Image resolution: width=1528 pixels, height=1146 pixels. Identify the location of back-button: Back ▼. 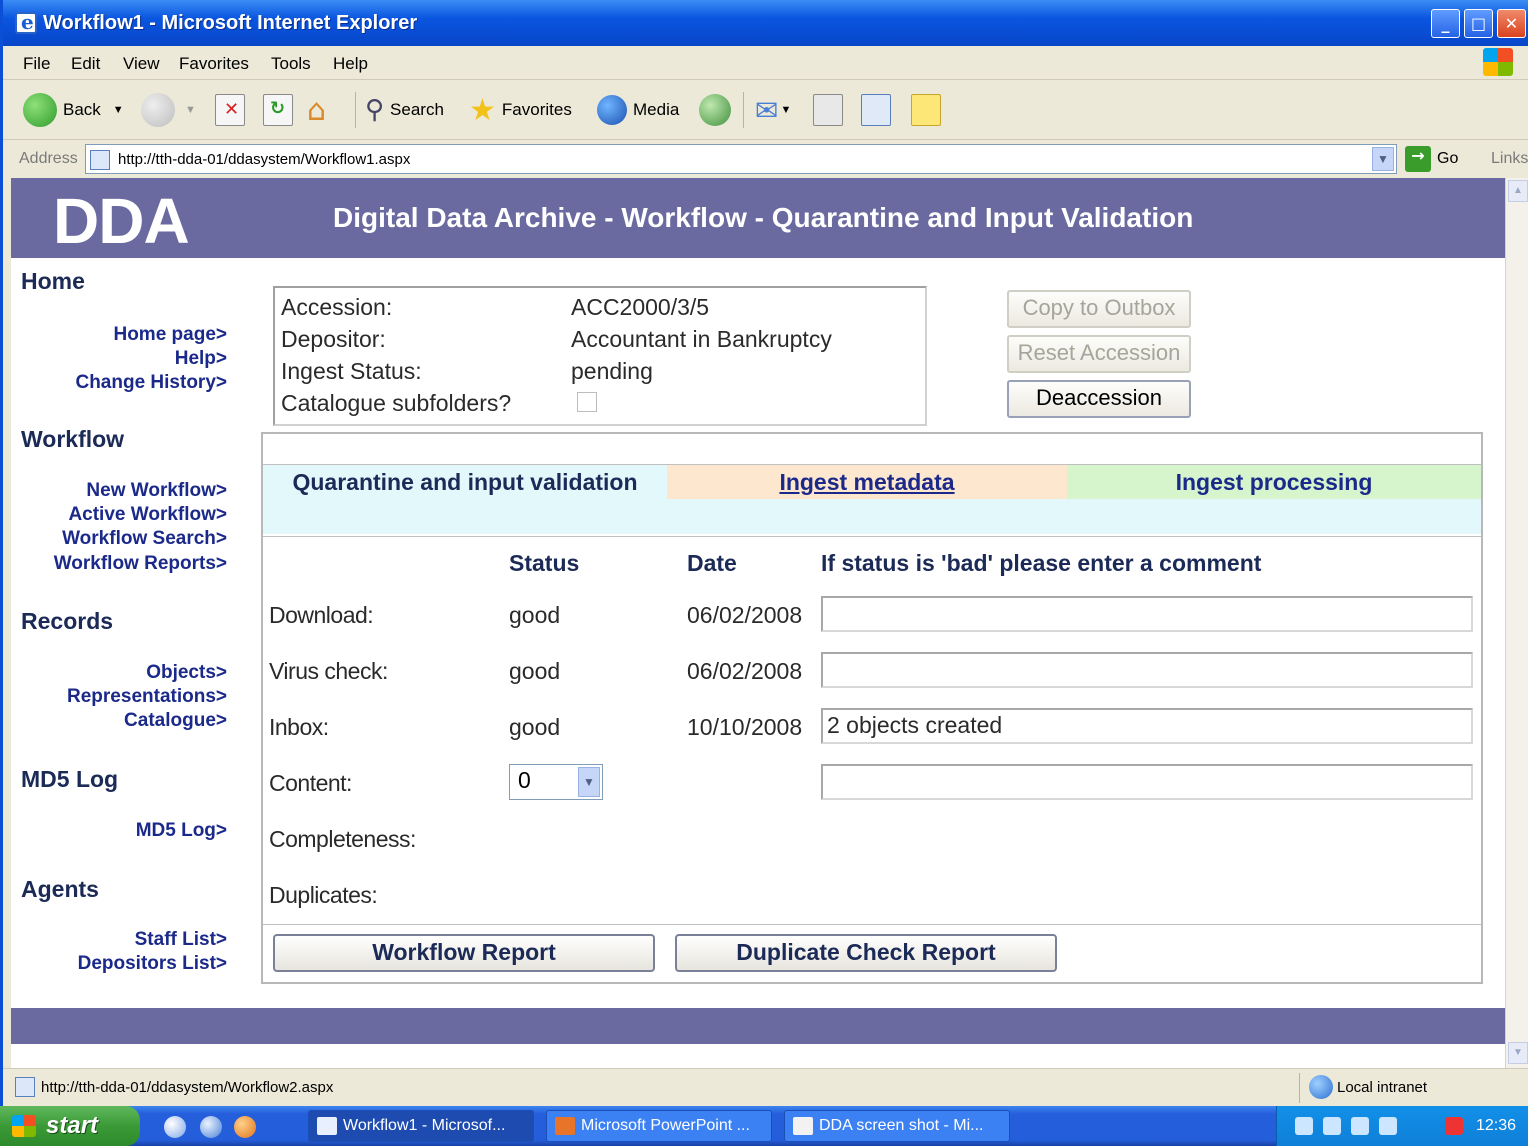
(73, 110).